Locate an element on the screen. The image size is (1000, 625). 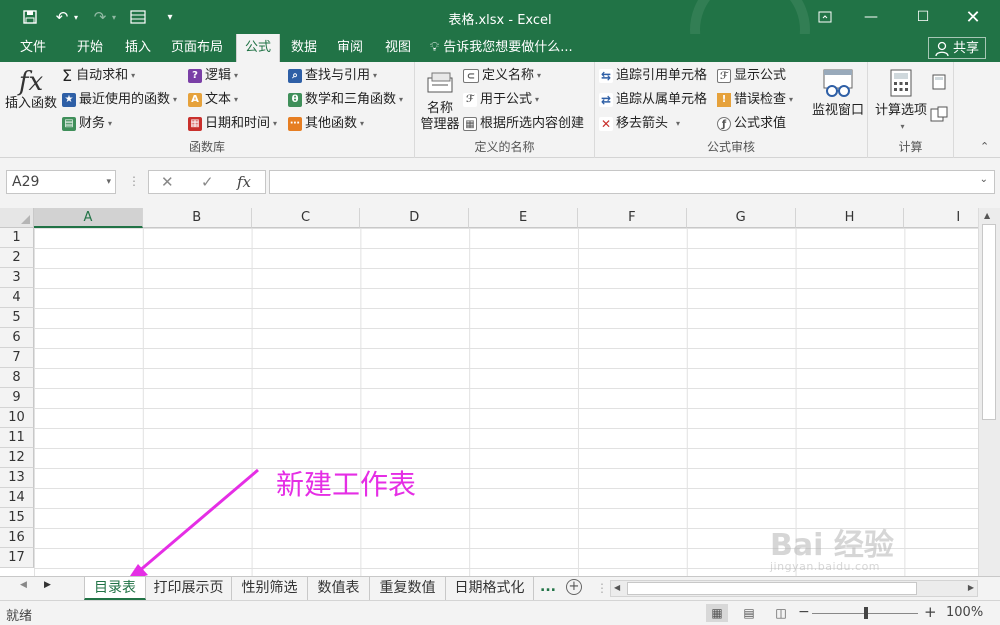
insert-function-button: fx 插入函数 is located at coordinates (31, 90).